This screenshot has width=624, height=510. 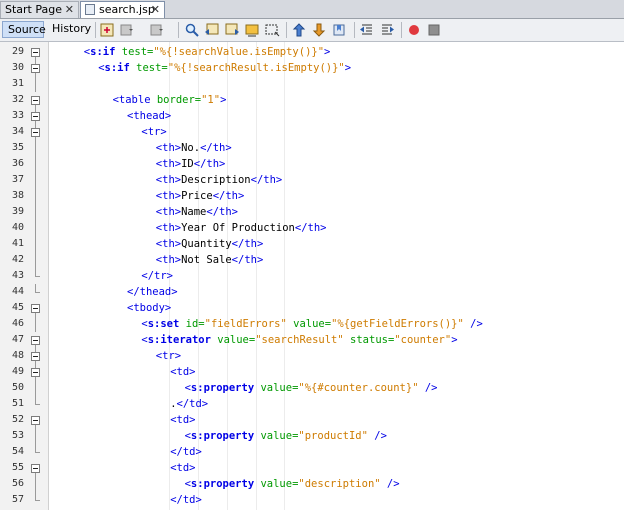 What do you see at coordinates (17, 451) in the screenshot?
I see `line-number: 54` at bounding box center [17, 451].